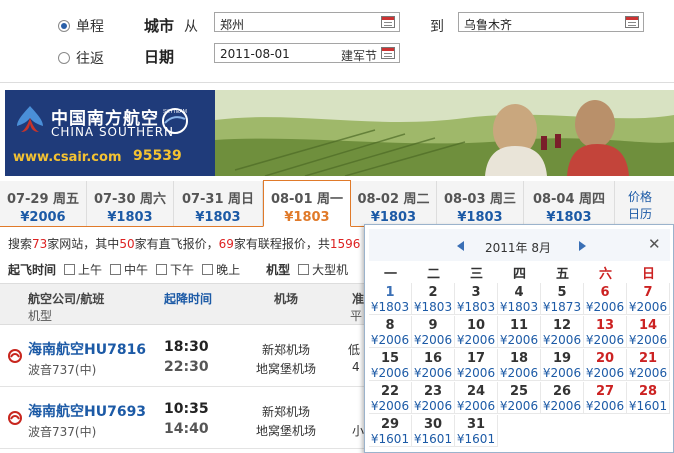 The image size is (674, 453). Describe the element at coordinates (460, 246) in the screenshot. I see `prev-month-icon` at that location.